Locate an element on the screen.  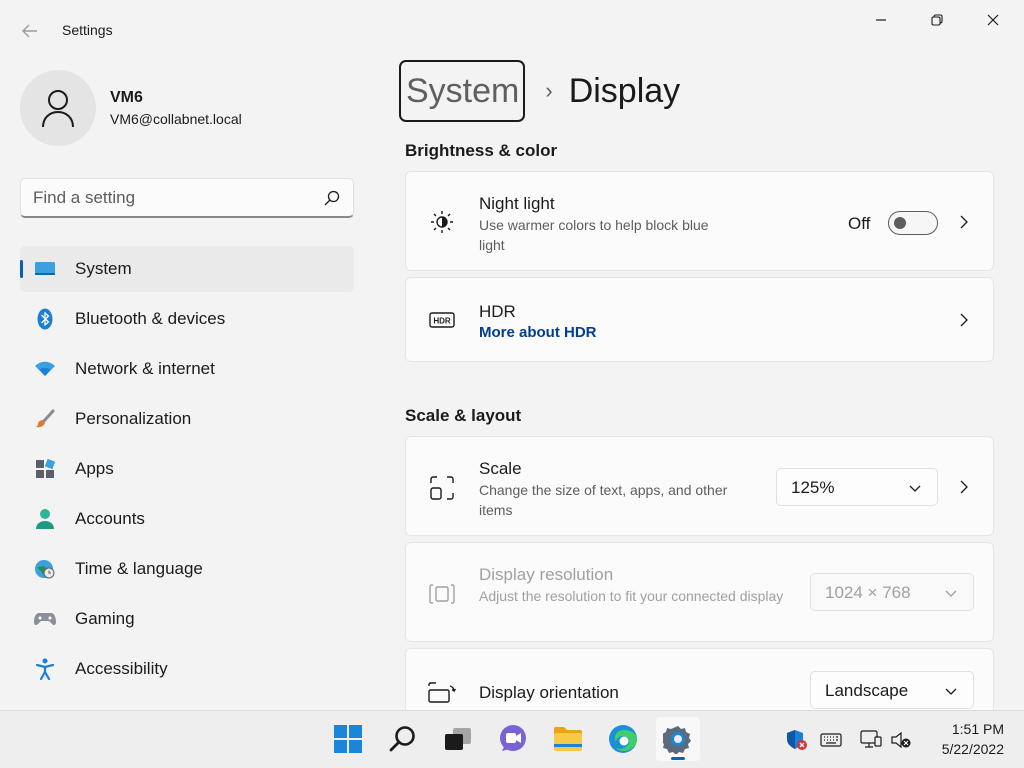
taskbar-search-button is located at coordinates (403, 739).